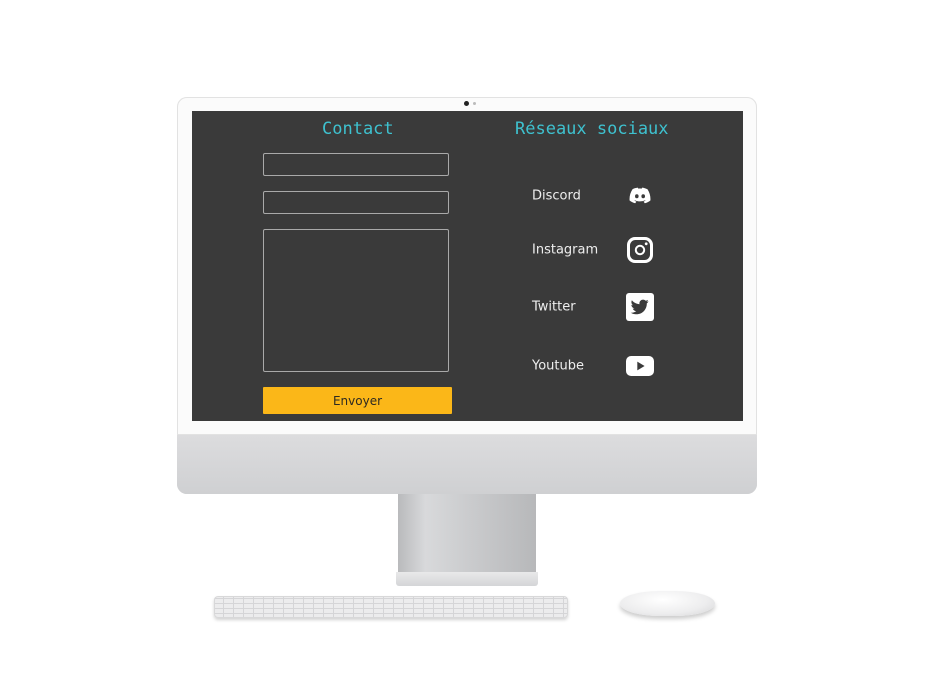 This screenshot has width=934, height=700. What do you see at coordinates (358, 129) in the screenshot?
I see `contact-title: Contact` at bounding box center [358, 129].